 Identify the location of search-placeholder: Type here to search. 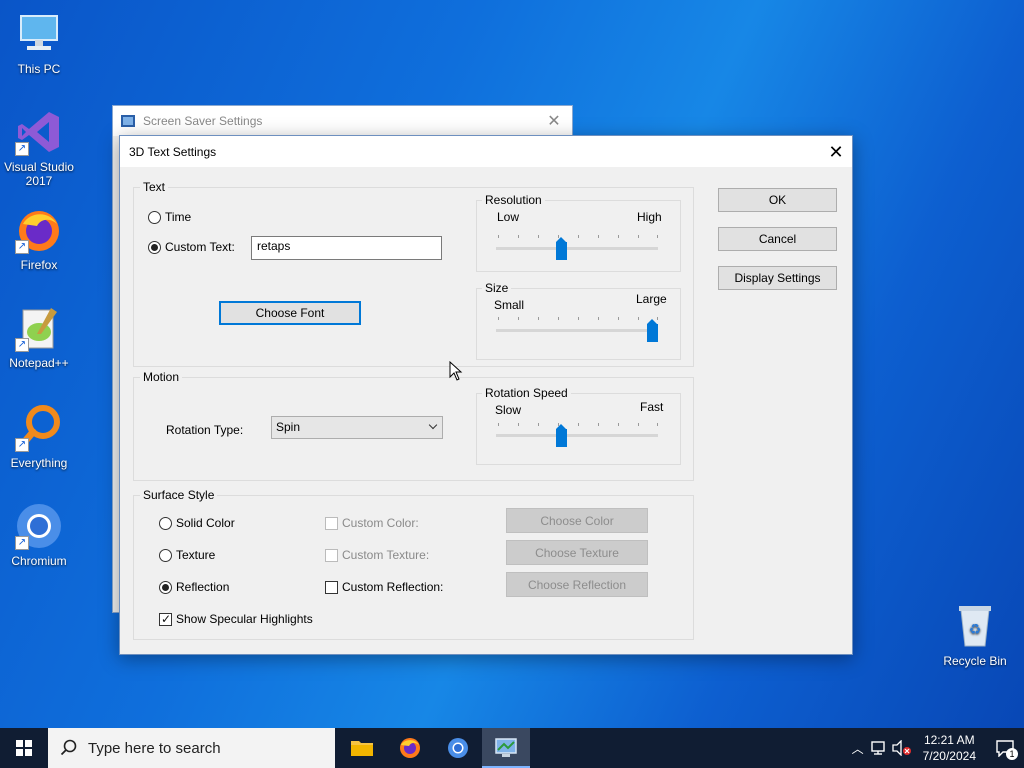
(154, 748).